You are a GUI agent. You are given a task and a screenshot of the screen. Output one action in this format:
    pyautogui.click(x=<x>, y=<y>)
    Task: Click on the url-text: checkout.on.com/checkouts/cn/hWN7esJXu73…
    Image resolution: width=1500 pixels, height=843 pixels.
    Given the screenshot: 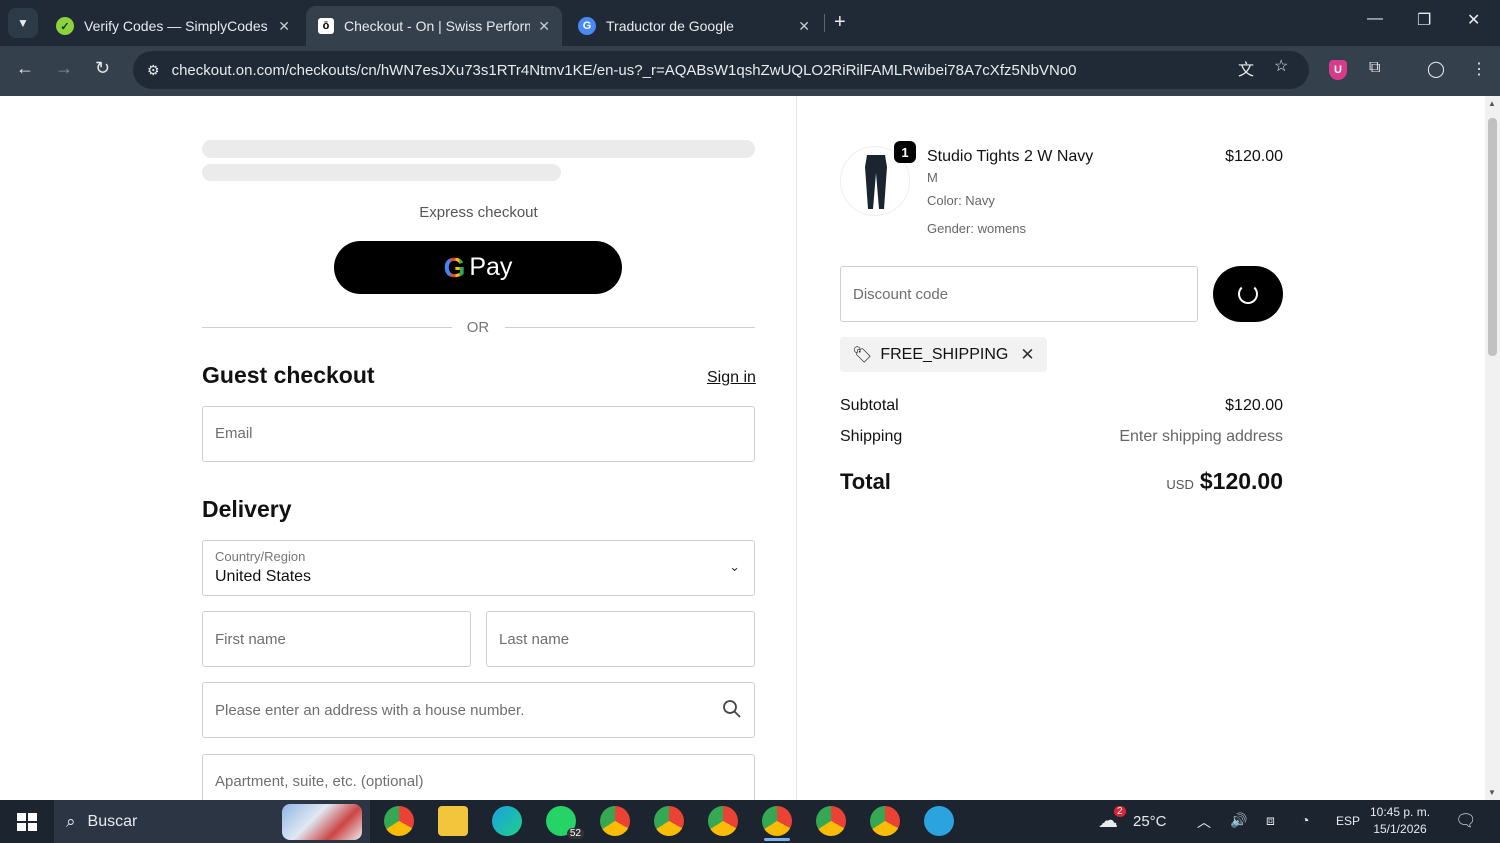 What is the action you would take?
    pyautogui.click(x=624, y=70)
    